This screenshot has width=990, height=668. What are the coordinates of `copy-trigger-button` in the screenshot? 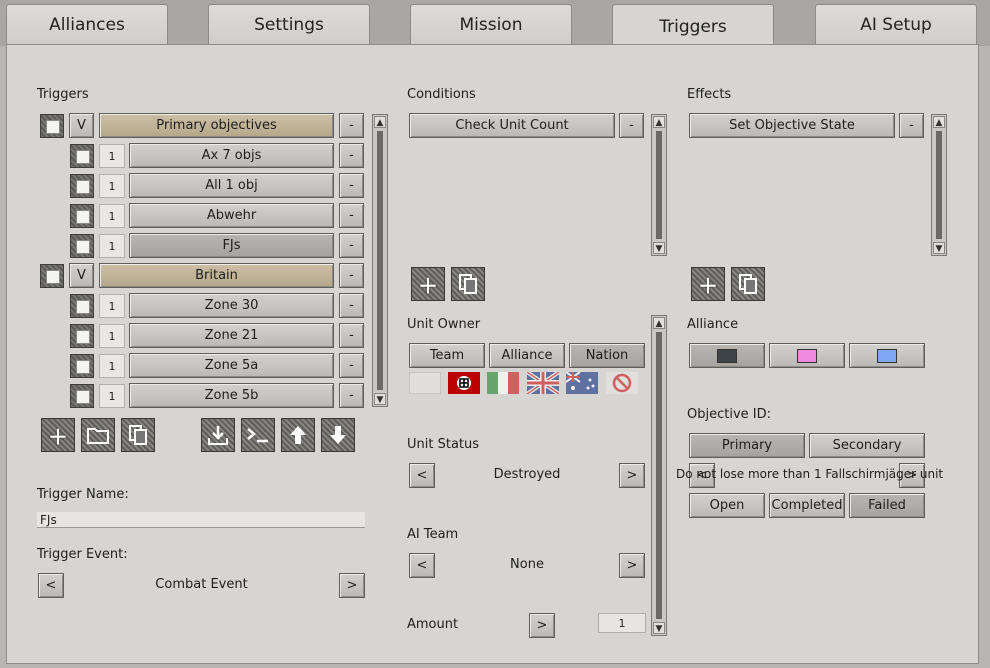 It's located at (138, 435).